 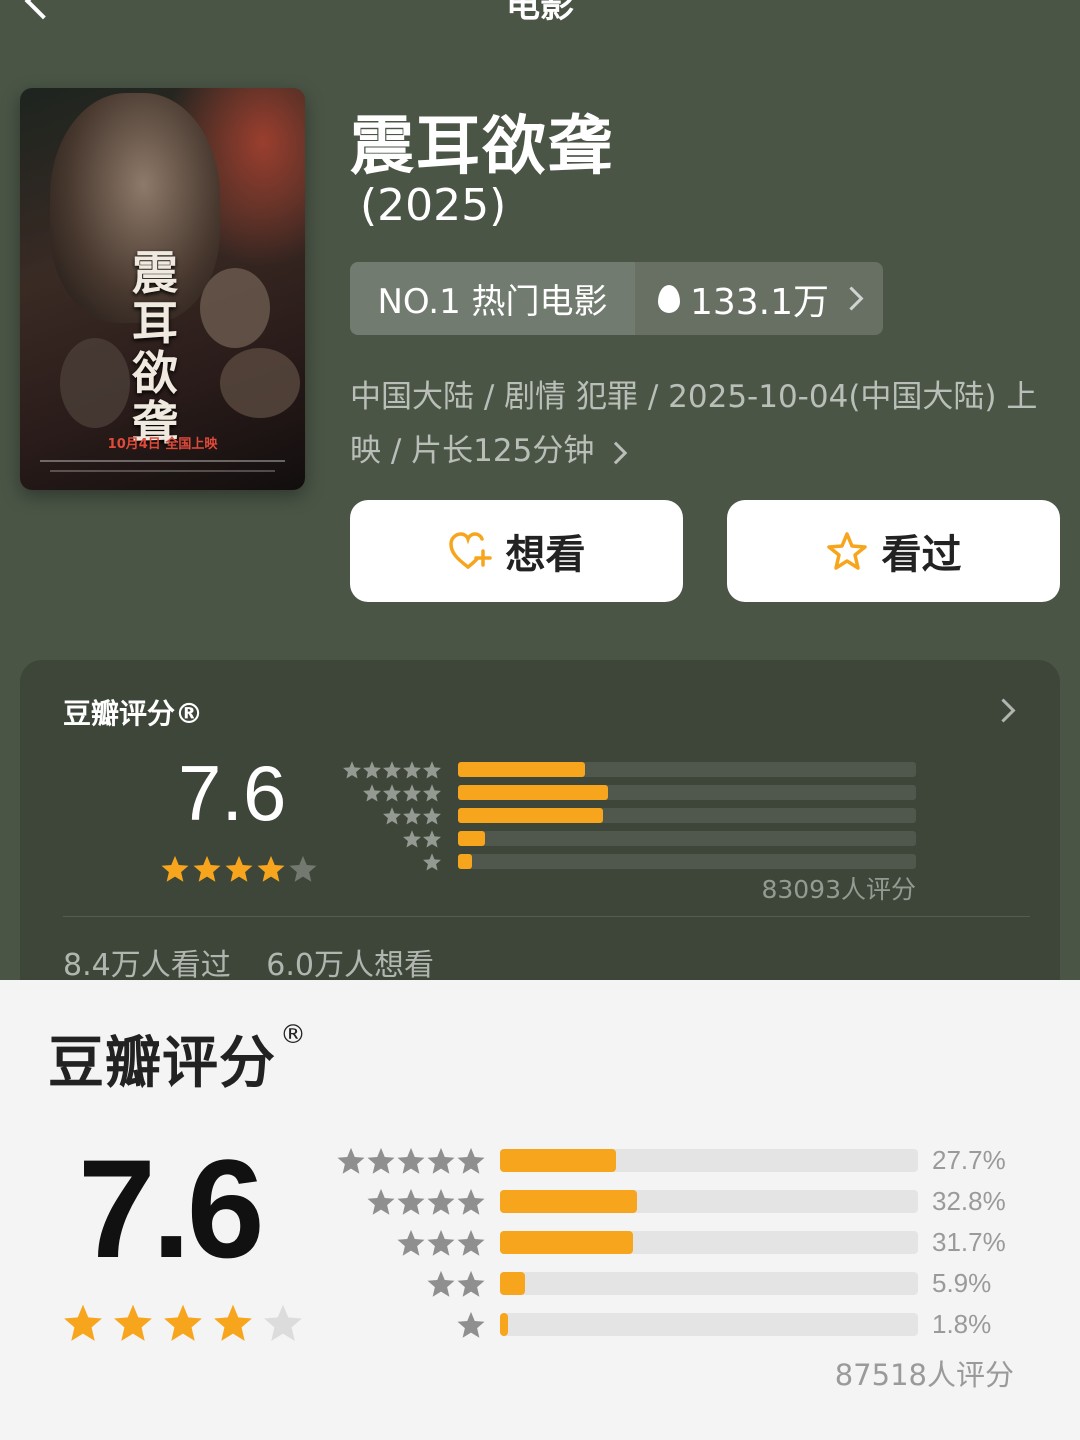 I want to click on rating-percent: 1.8%, so click(x=962, y=1324).